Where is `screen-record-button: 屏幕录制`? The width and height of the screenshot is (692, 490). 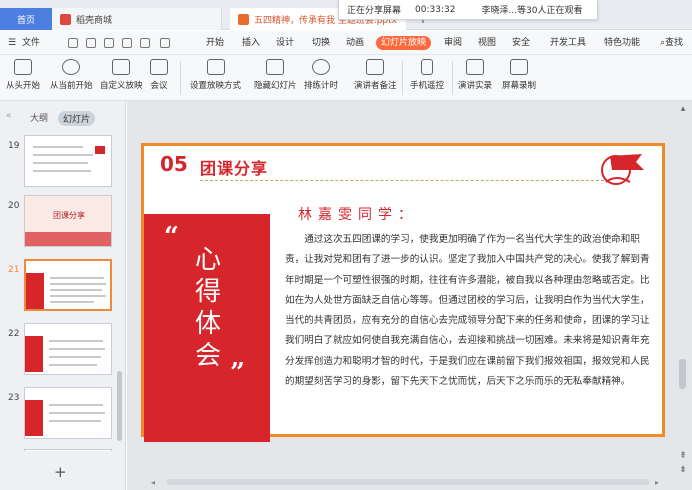
screen-record-button: 屏幕录制 is located at coordinates (519, 75).